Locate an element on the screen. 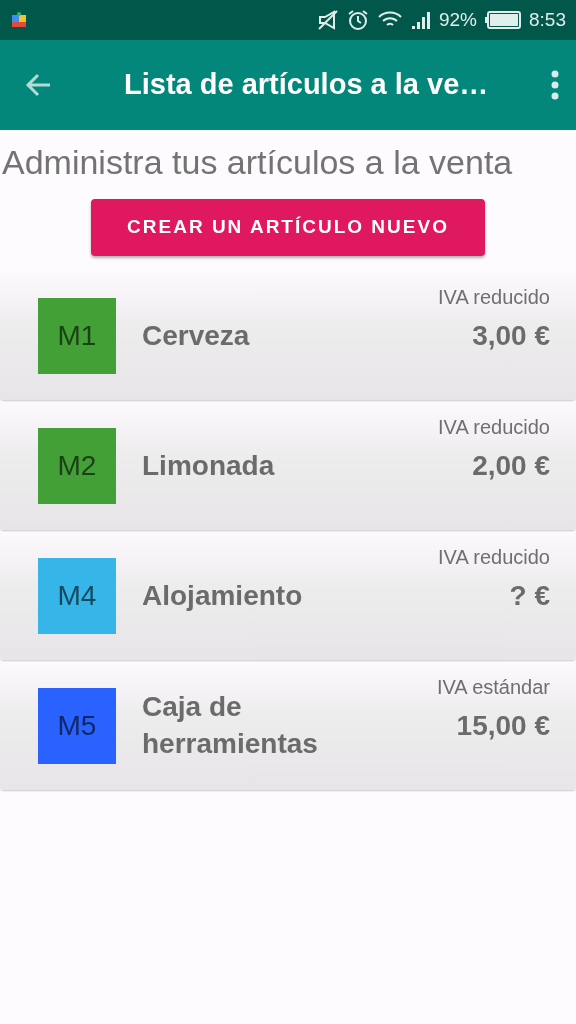 This screenshot has width=576, height=1024. item-card: M4 Alojamiento IVA reducido ? € is located at coordinates (288, 595).